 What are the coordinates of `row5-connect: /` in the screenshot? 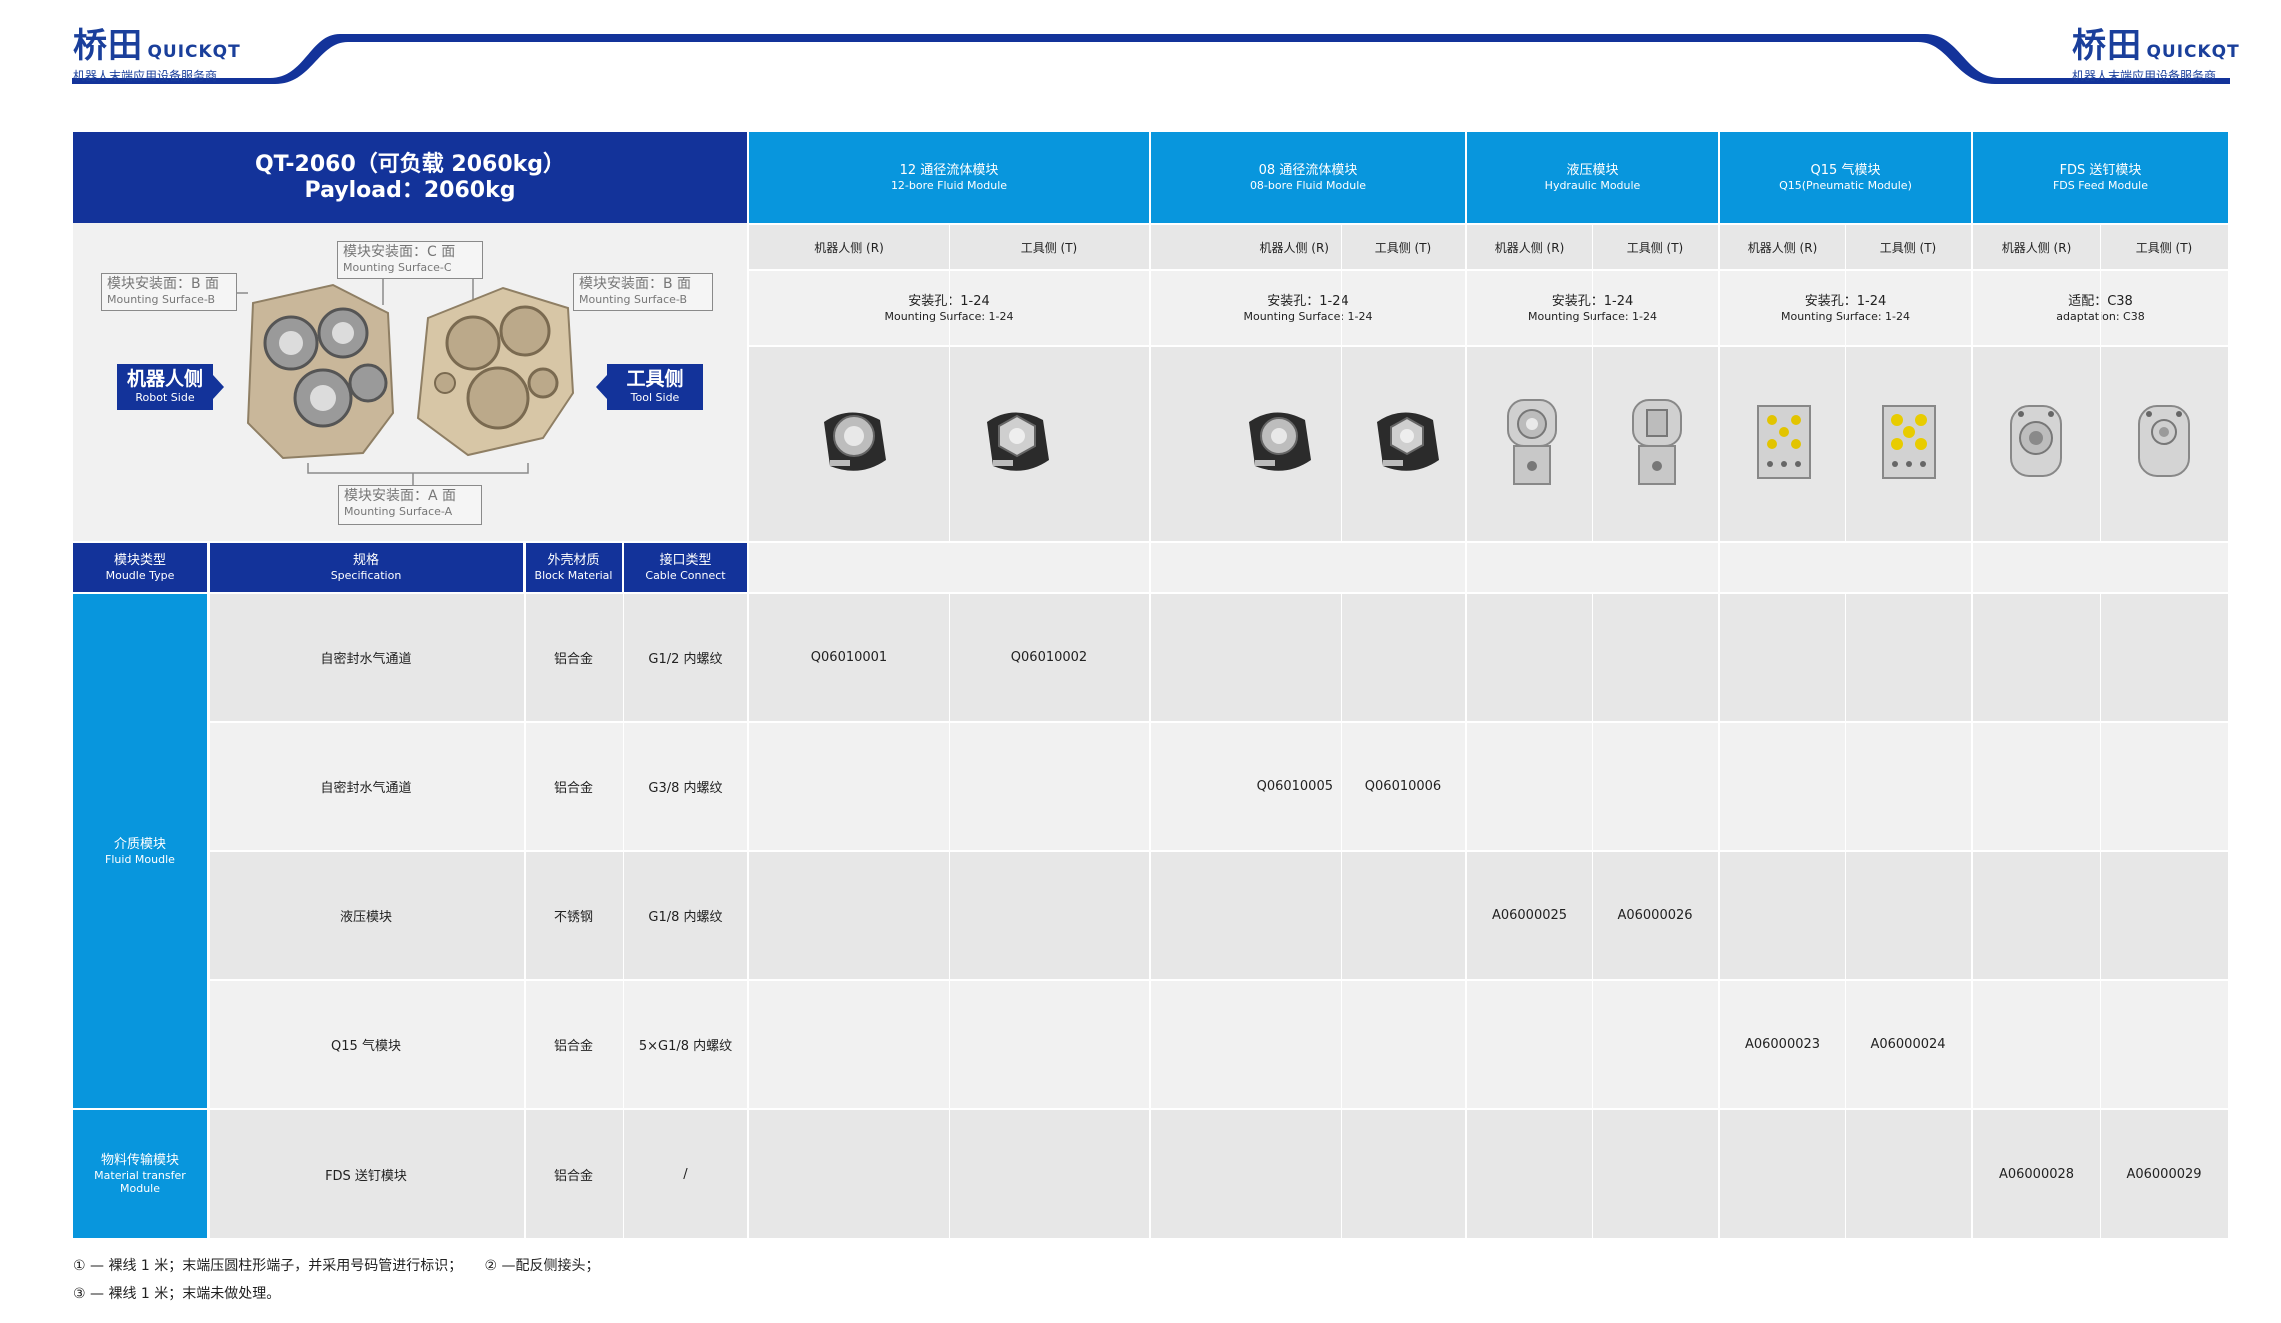 It's located at (685, 1174).